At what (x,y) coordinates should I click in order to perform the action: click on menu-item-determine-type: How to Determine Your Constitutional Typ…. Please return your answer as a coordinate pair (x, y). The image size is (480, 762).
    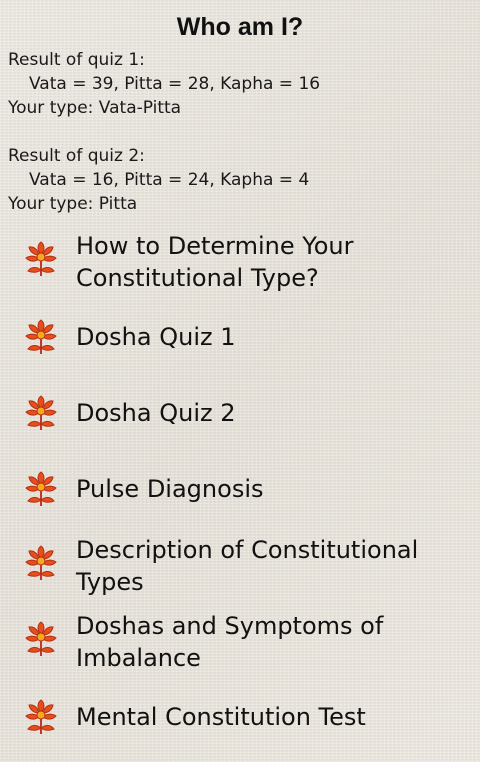
    Looking at the image, I should click on (240, 262).